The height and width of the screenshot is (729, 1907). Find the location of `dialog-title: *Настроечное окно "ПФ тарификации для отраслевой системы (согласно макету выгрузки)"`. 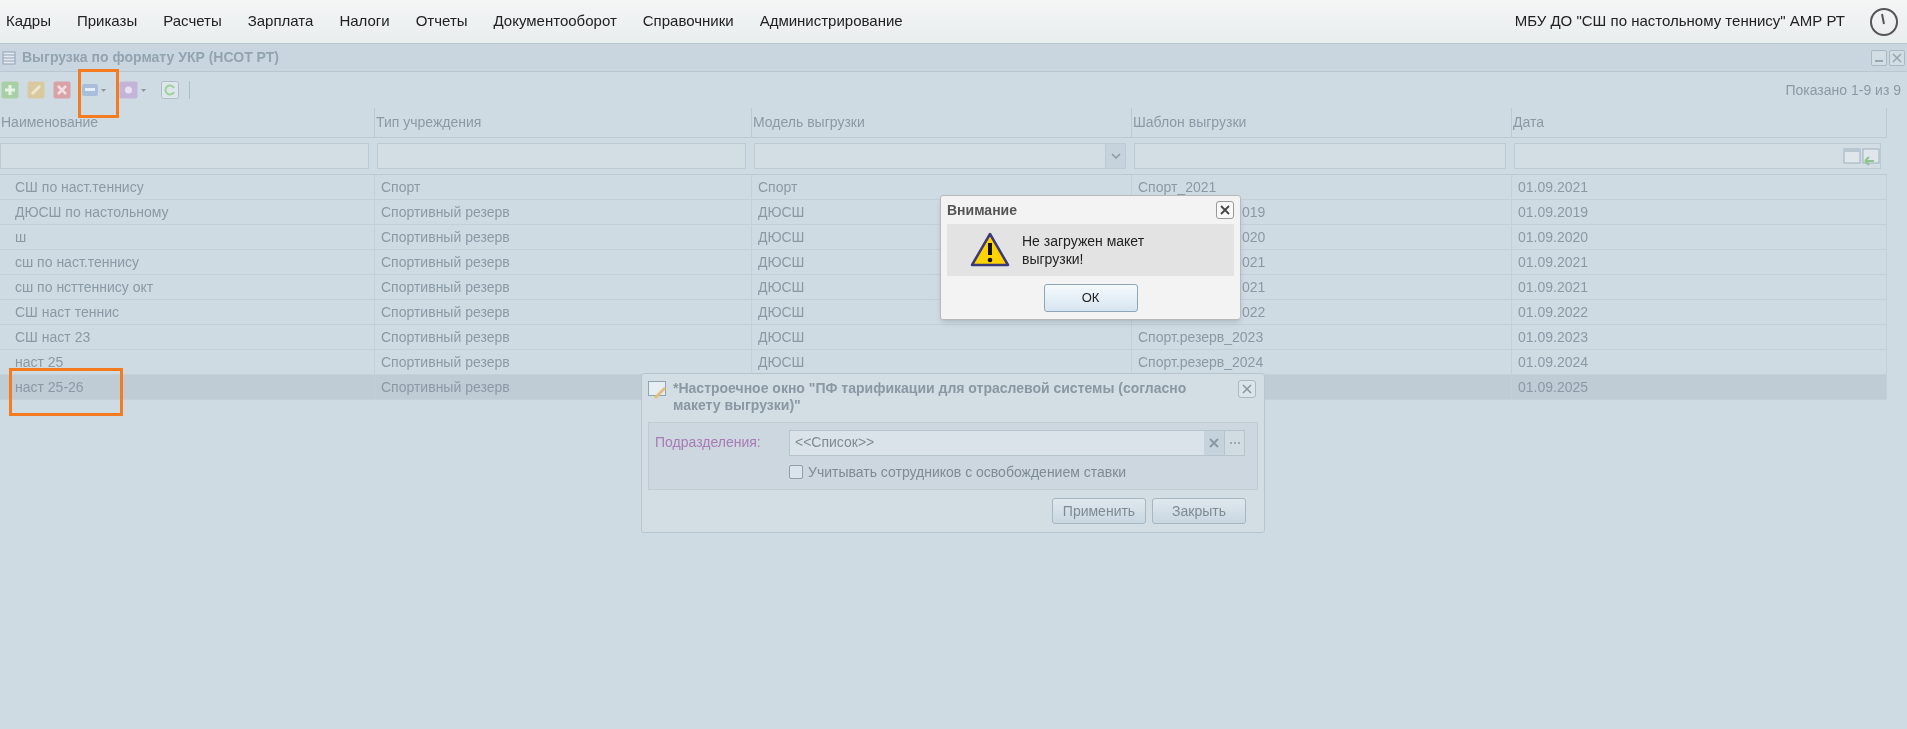

dialog-title: *Настроечное окно "ПФ тарификации для отраслевой системы (согласно макету выгрузки)" is located at coordinates (930, 397).